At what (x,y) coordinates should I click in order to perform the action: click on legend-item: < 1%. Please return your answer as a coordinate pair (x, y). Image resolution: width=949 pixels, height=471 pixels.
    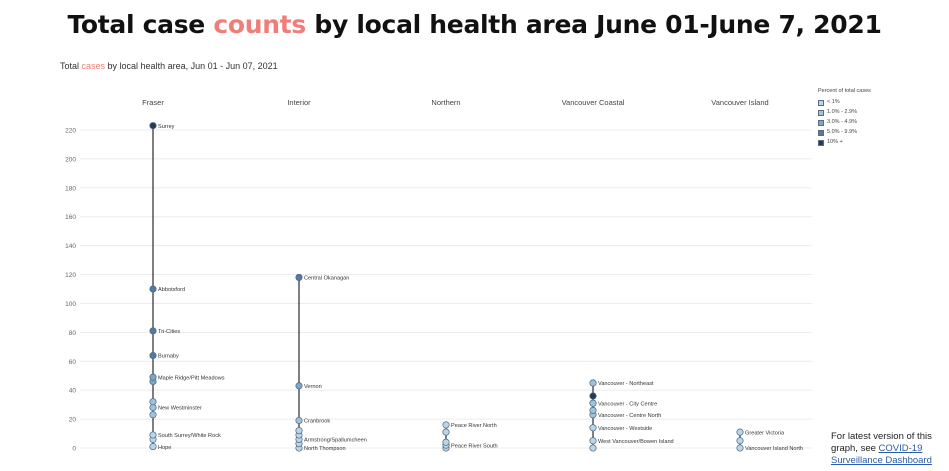
    Looking at the image, I should click on (844, 103).